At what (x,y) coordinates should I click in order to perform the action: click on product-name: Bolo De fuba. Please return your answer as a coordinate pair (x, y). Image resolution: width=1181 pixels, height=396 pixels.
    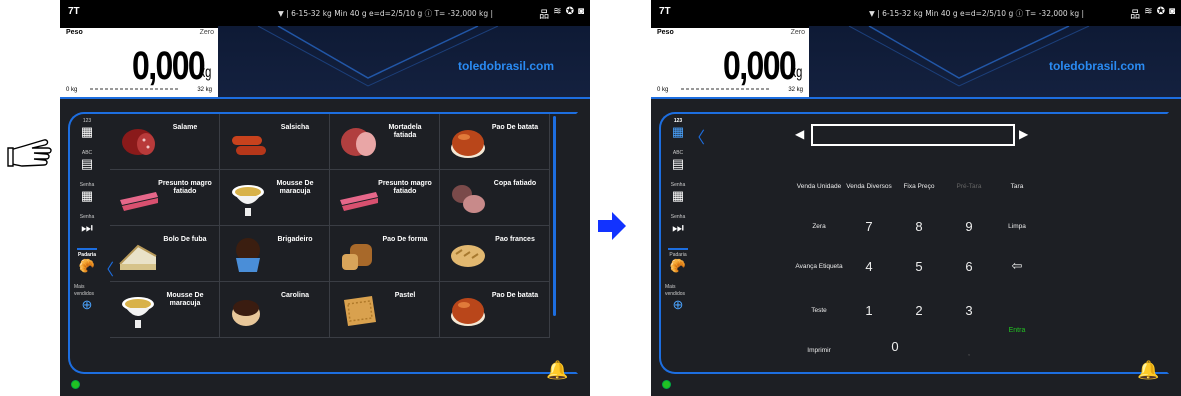
    Looking at the image, I should click on (185, 239).